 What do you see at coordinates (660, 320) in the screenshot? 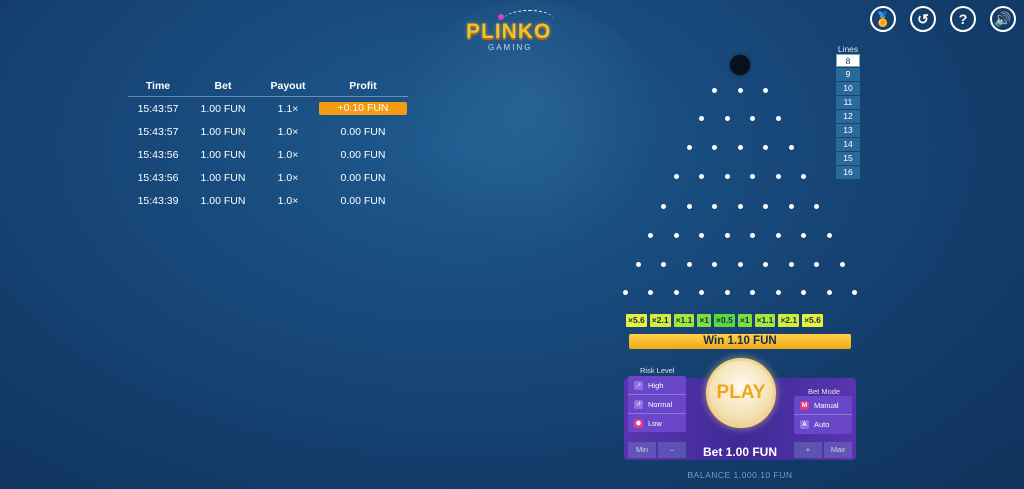
I see `multiplier-slot: ×2.1` at bounding box center [660, 320].